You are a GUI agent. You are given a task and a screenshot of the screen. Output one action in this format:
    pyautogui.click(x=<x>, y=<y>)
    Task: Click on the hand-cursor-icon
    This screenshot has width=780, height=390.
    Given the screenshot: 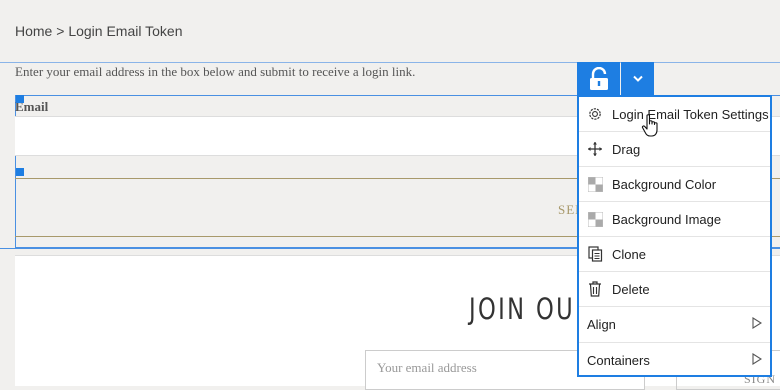 What is the action you would take?
    pyautogui.click(x=651, y=128)
    